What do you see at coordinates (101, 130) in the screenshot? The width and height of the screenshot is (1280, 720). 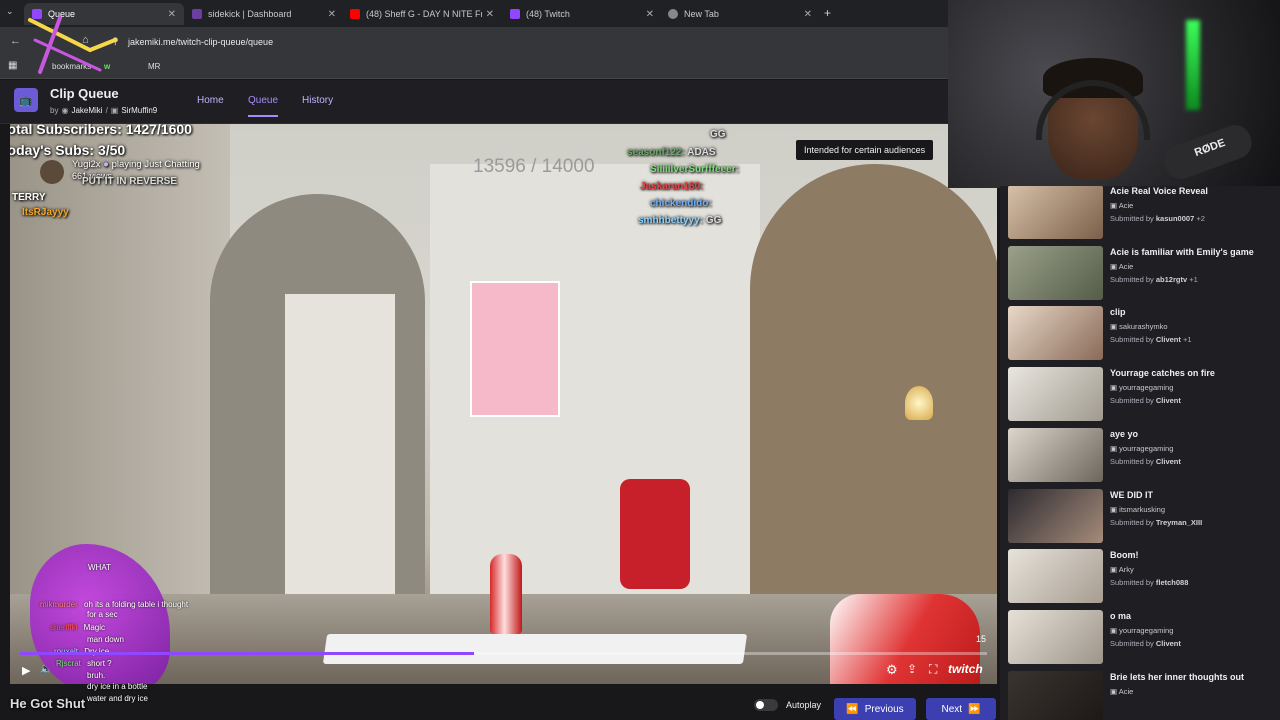 I see `total-subscribers-text: Total Subscribers: 1427/1600` at bounding box center [101, 130].